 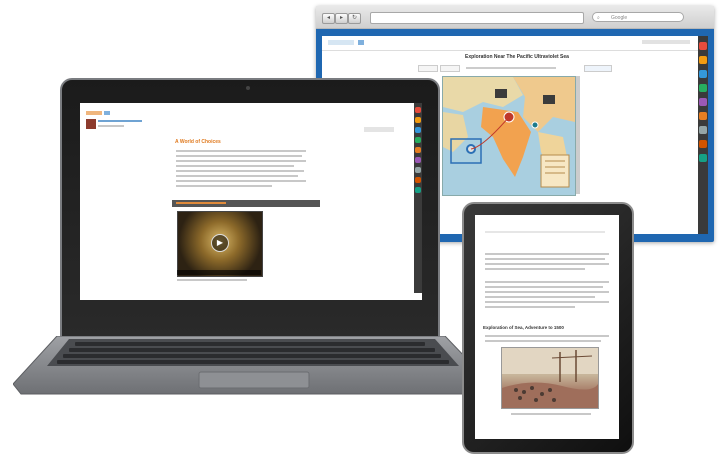 I want to click on illustration-drawing, so click(x=550, y=378).